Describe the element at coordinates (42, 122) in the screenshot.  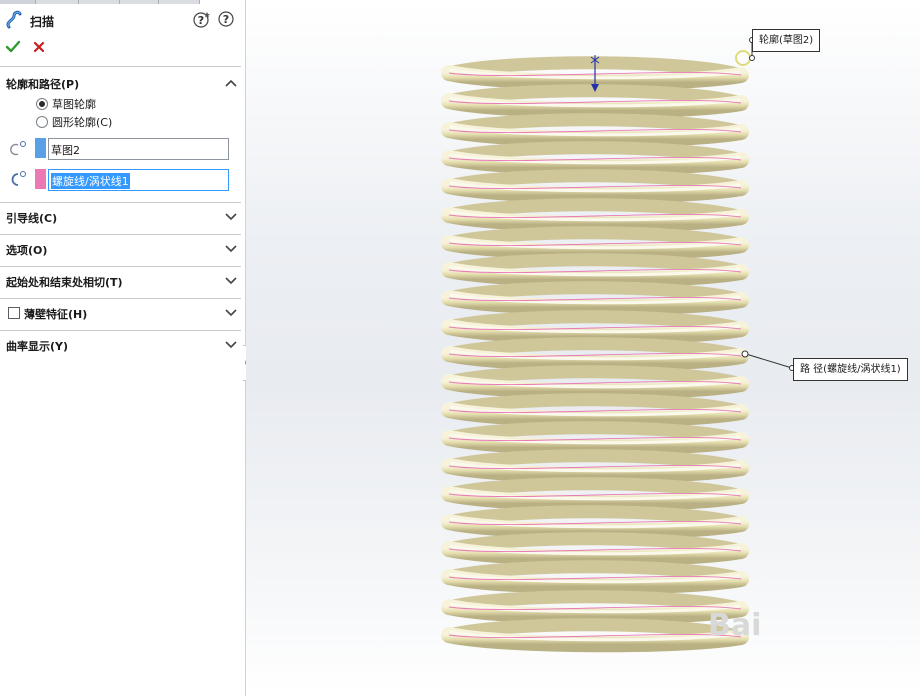
I see `radio-circular-profile` at that location.